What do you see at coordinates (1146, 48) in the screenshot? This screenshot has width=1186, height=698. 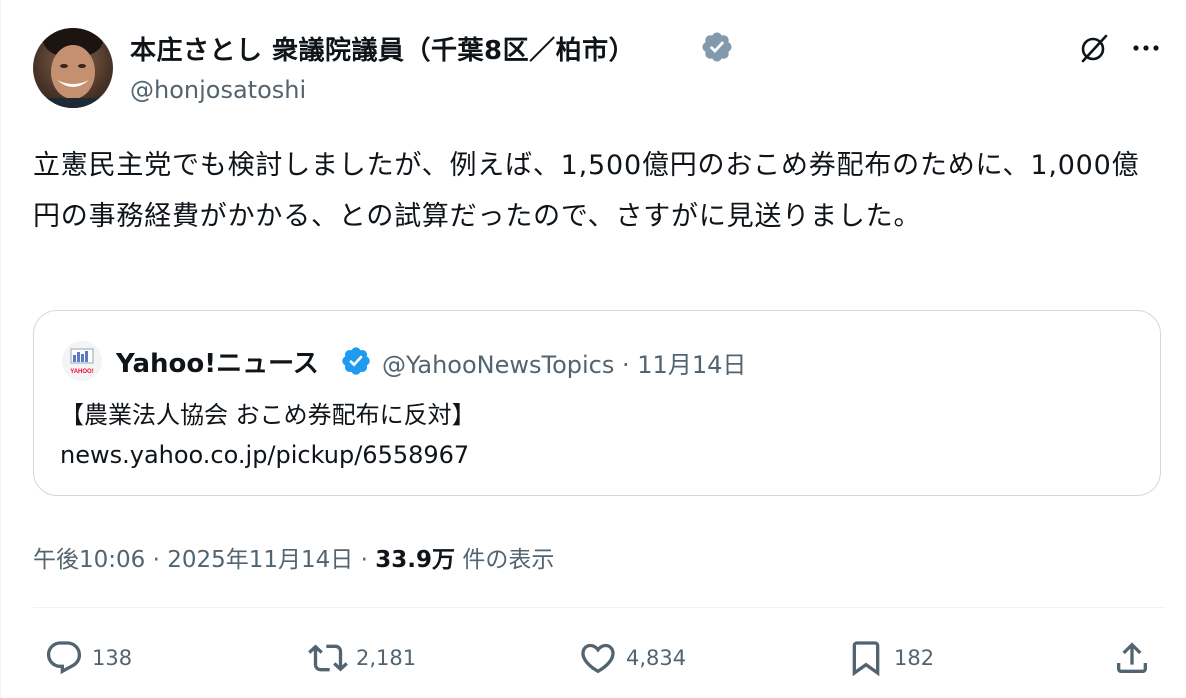 I see `more-icon` at bounding box center [1146, 48].